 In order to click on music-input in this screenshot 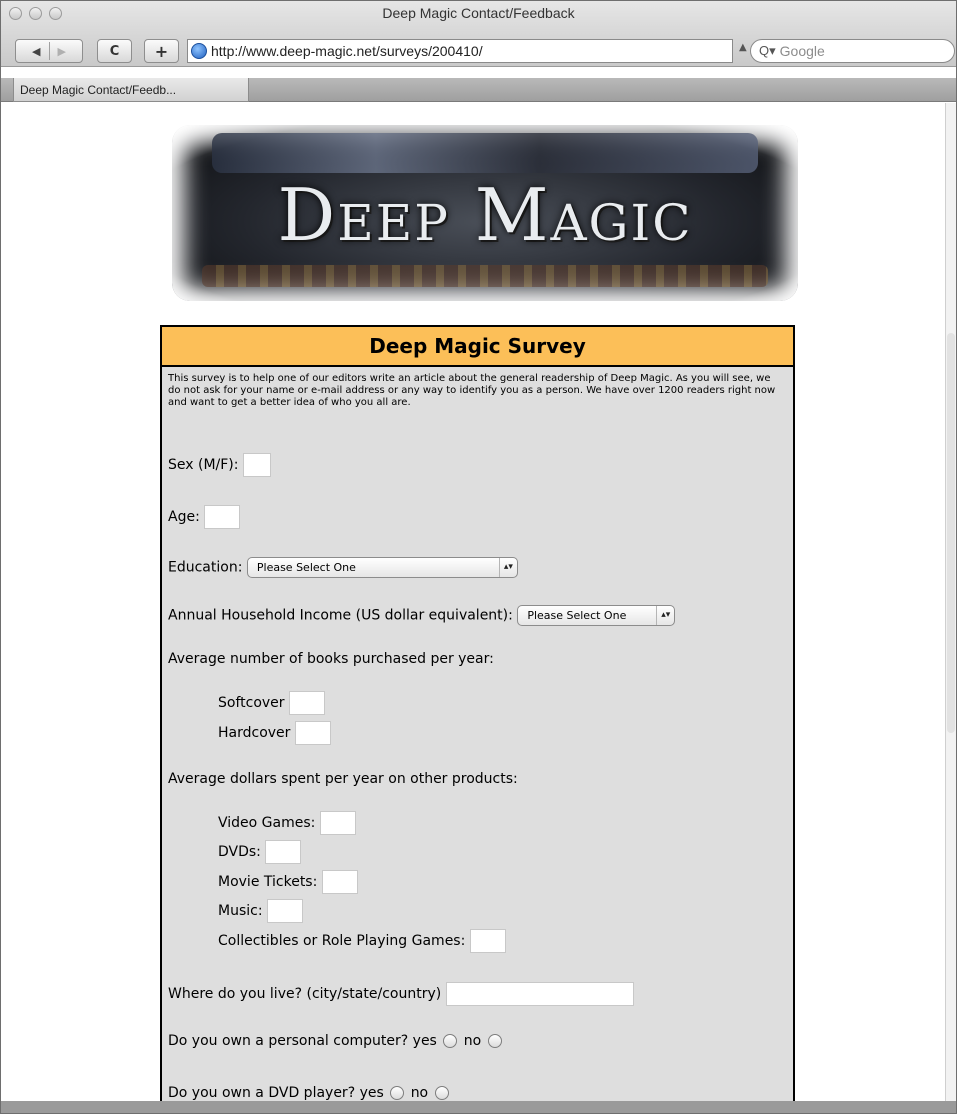, I will do `click(285, 911)`.